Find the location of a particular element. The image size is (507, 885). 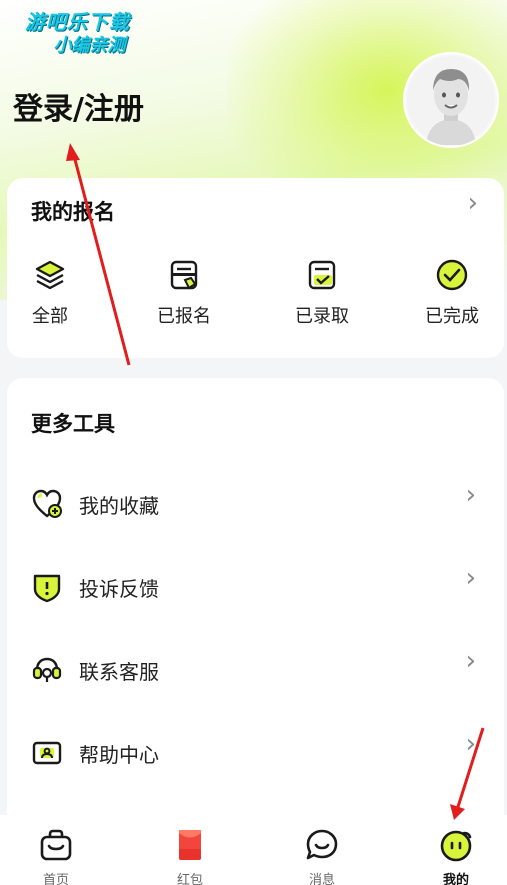

watermark-logo: 游吧乐下载 小编亲测 is located at coordinates (77, 34).